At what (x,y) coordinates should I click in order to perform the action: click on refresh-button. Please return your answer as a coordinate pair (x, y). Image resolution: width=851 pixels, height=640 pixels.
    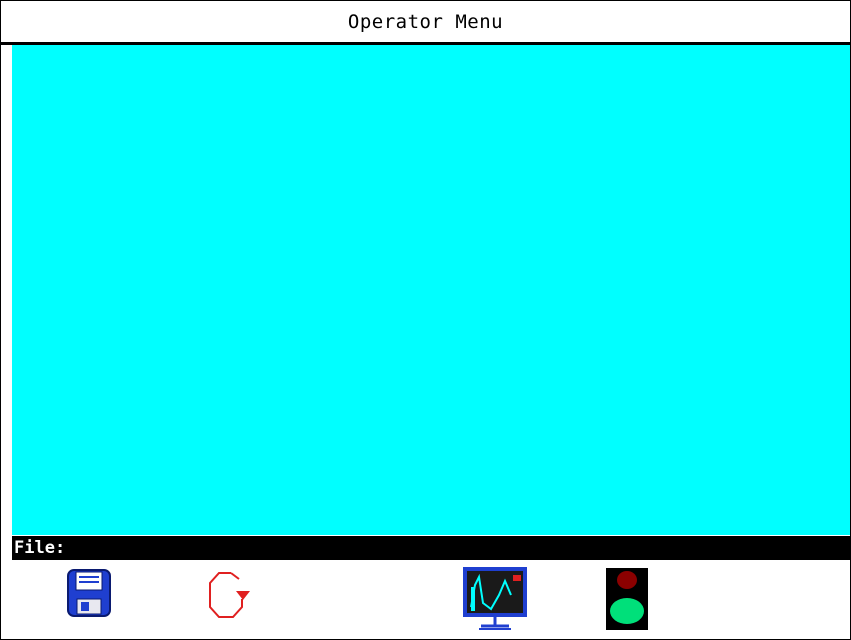
    Looking at the image, I should click on (233, 596).